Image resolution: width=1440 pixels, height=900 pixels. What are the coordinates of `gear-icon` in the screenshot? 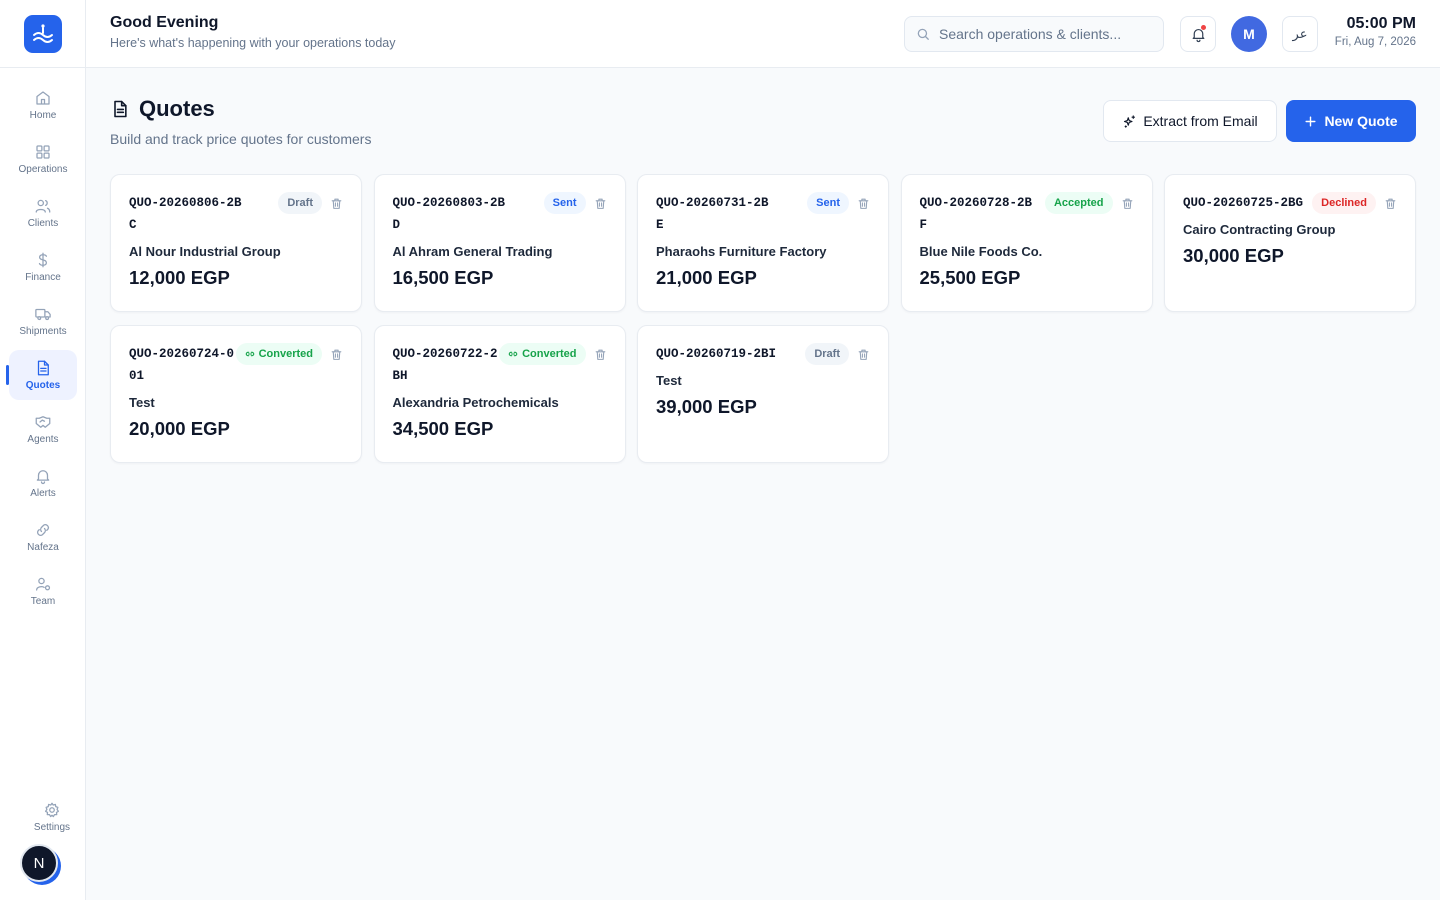 It's located at (52, 810).